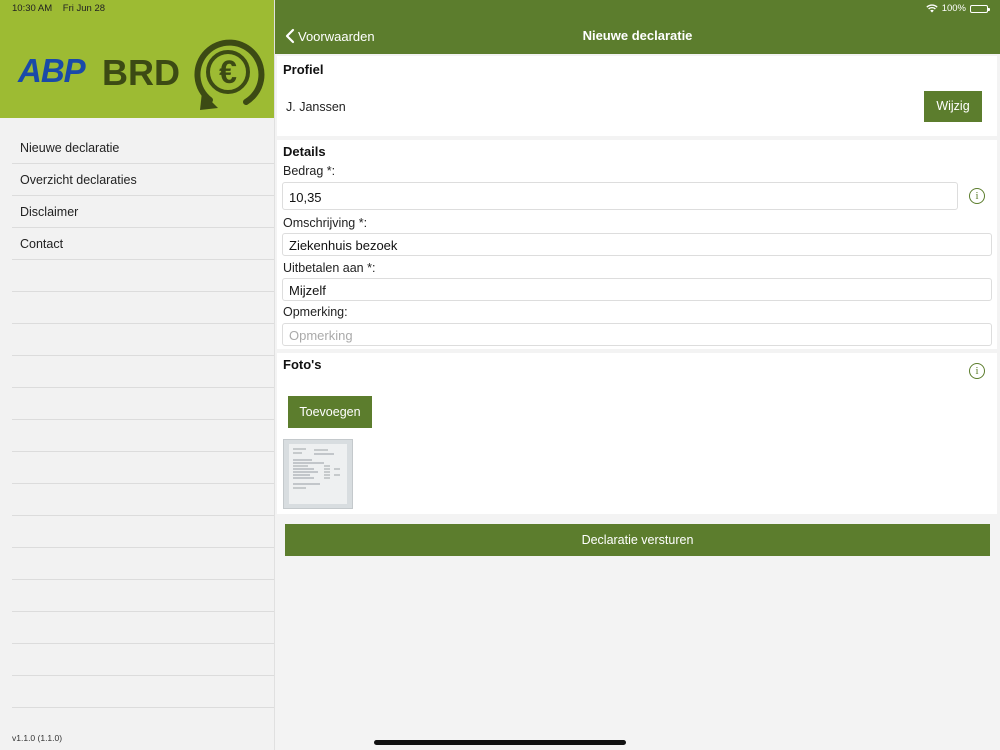  Describe the element at coordinates (932, 8) in the screenshot. I see `wifi-icon` at that location.